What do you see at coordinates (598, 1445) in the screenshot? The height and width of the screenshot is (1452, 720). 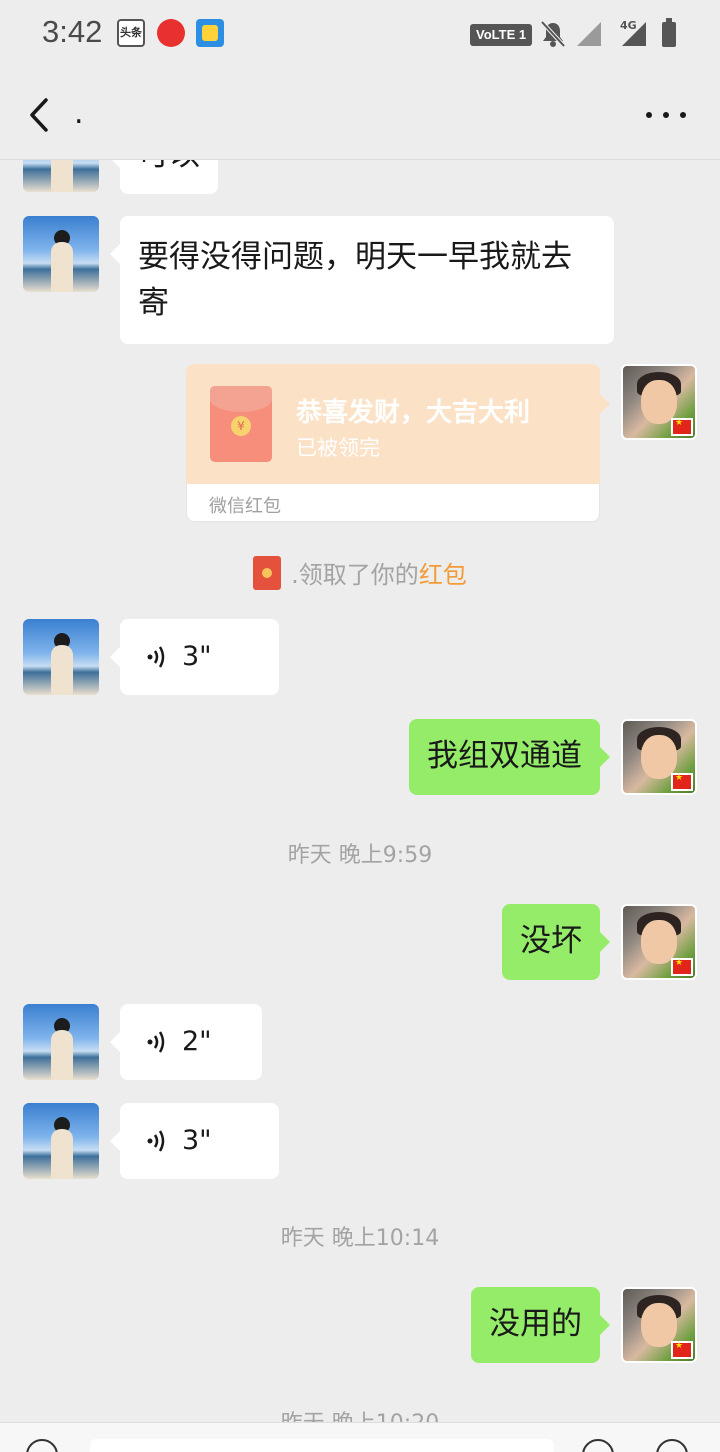 I see `emoji-icon` at bounding box center [598, 1445].